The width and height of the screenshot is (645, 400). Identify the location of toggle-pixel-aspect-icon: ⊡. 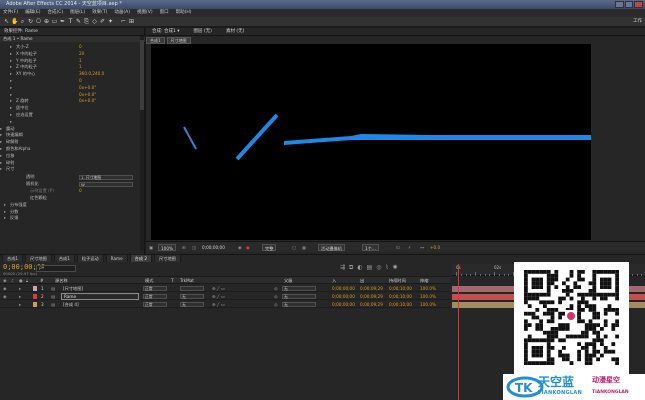
(398, 247).